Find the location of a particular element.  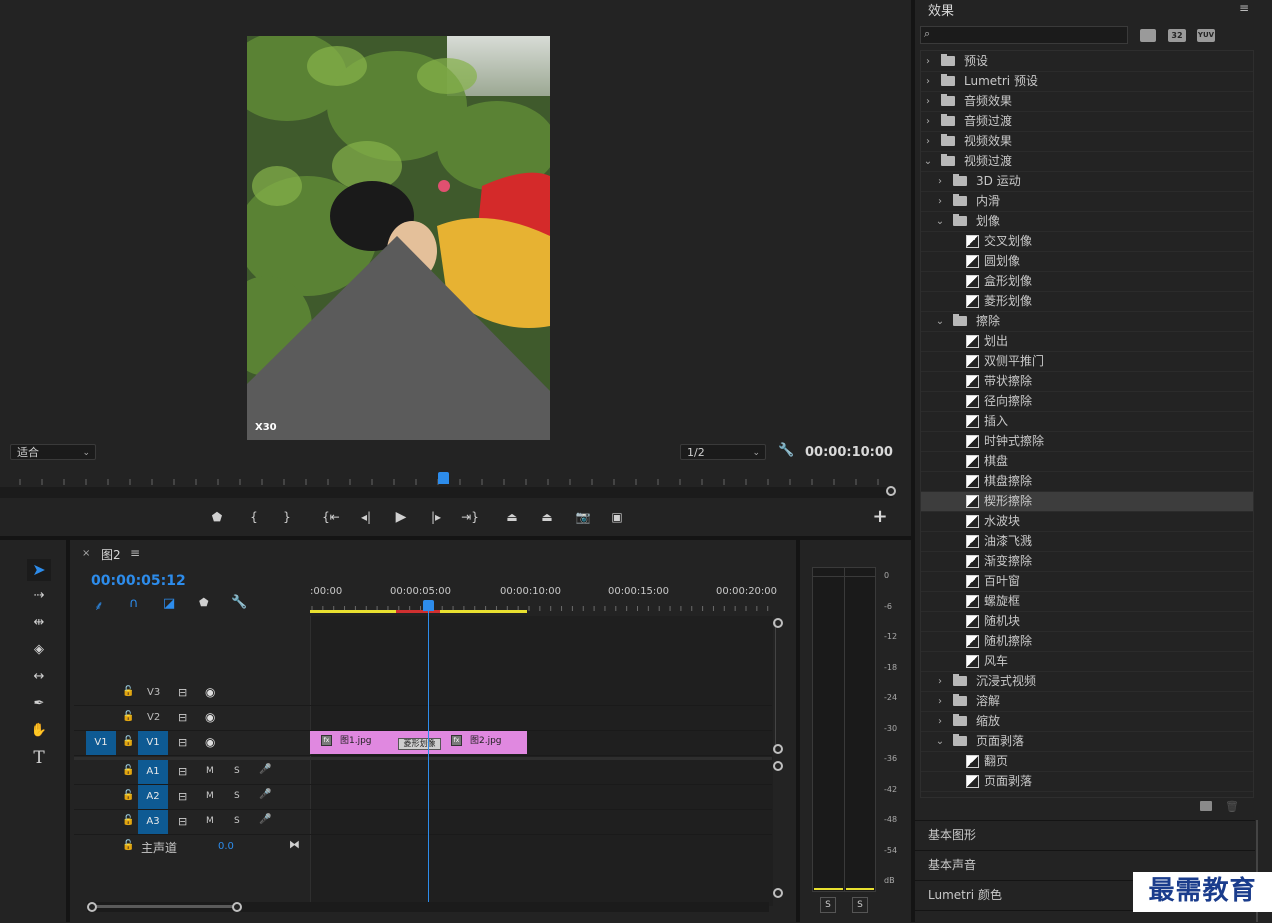

timeline-playhead-handle is located at coordinates (428, 605).